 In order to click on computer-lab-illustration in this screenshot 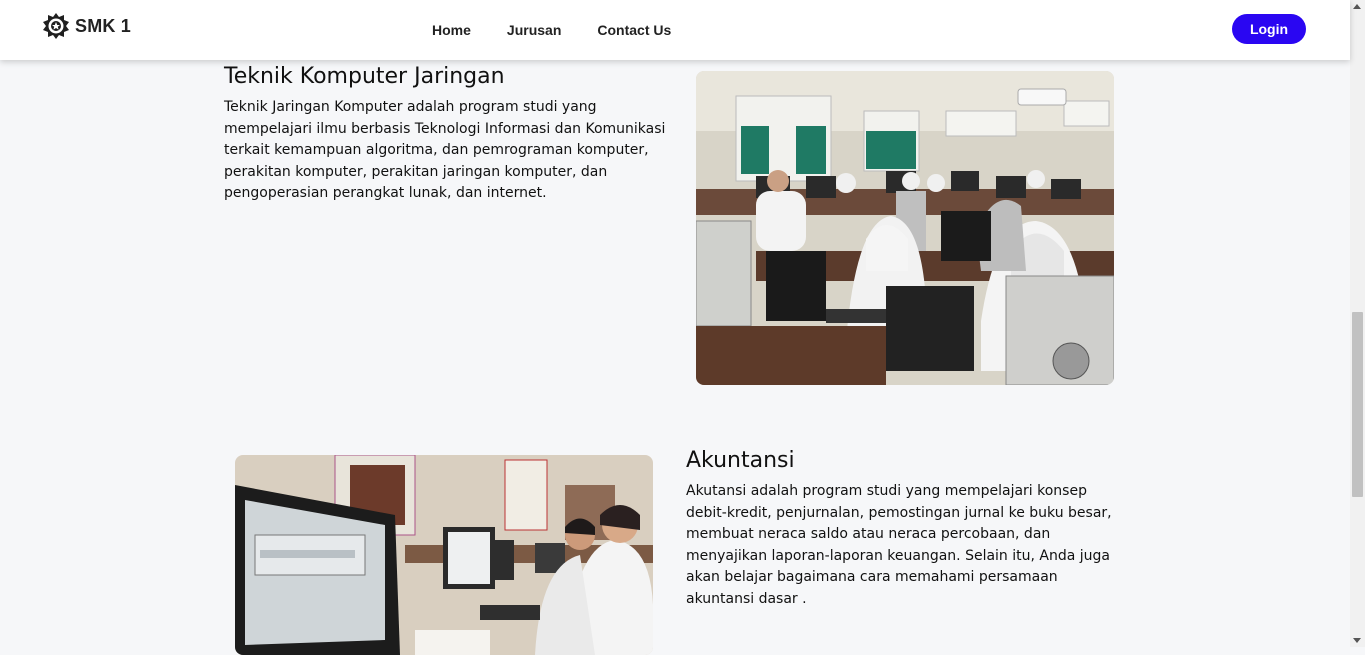, I will do `click(905, 228)`.